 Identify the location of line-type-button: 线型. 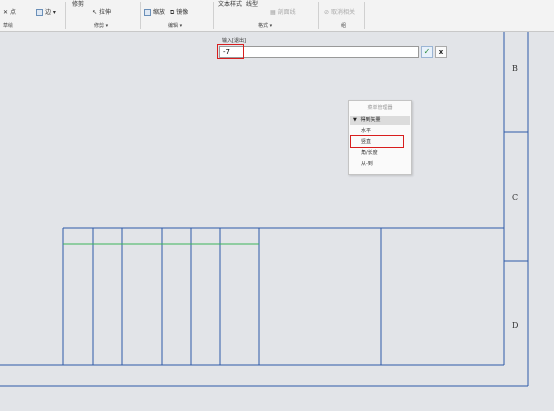
(252, 5).